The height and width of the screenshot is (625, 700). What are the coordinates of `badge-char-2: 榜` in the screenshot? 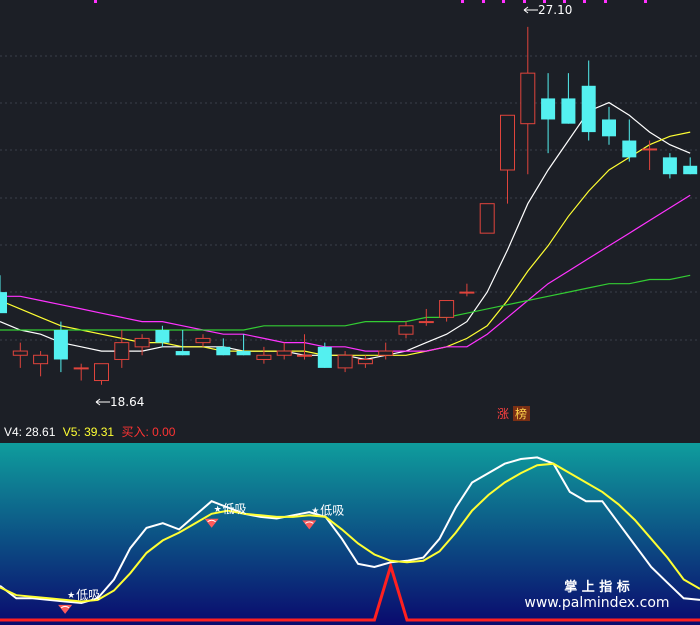 It's located at (521, 413).